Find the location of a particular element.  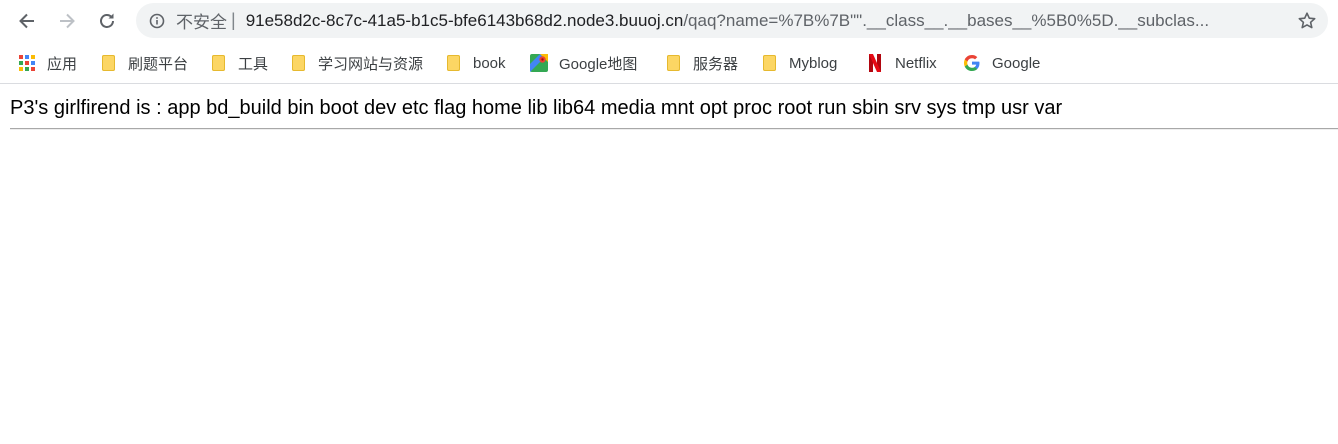

bookmark-folder-servers: 服务器 is located at coordinates (701, 63).